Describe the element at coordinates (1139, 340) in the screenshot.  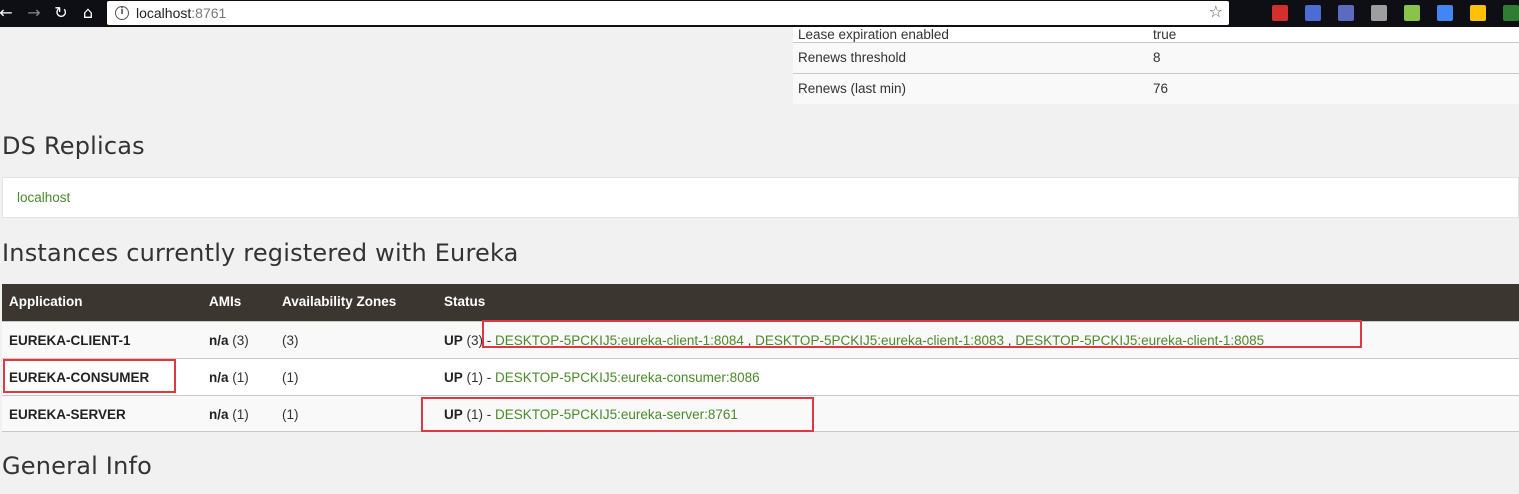
I see `instance-link: DESKTOP-5PCKIJ5:eureka-client-1:8085` at that location.